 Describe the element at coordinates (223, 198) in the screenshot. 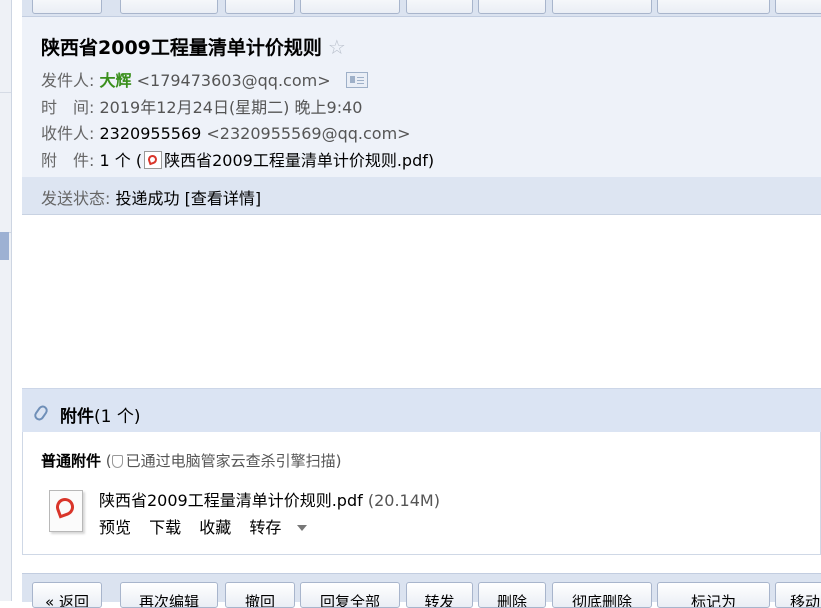

I see `status-details-link: [查看详情]` at that location.